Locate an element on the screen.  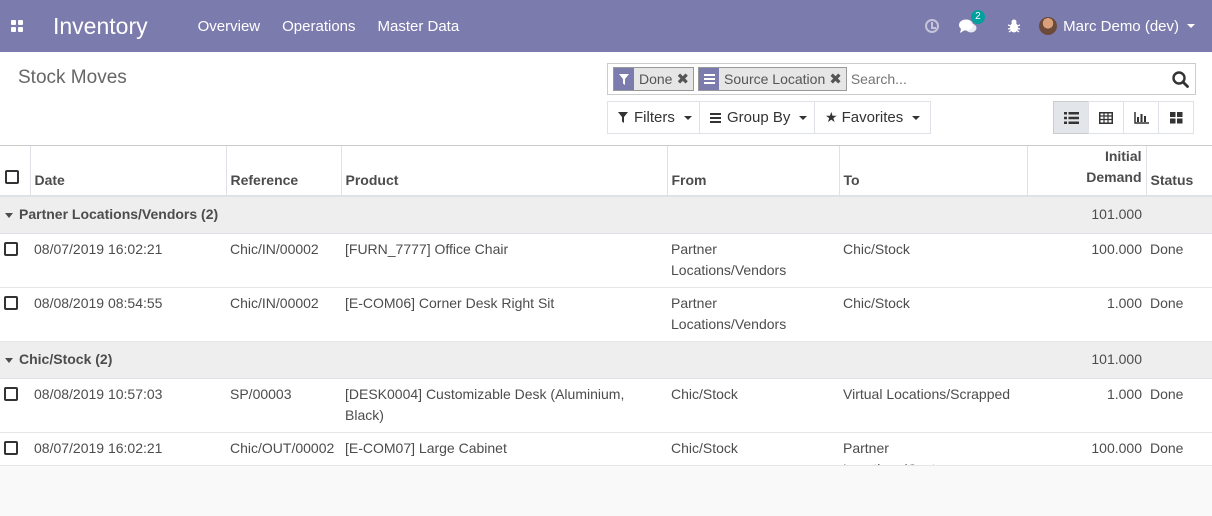
group-label: Partner Locations/Vendors (2) is located at coordinates (119, 214).